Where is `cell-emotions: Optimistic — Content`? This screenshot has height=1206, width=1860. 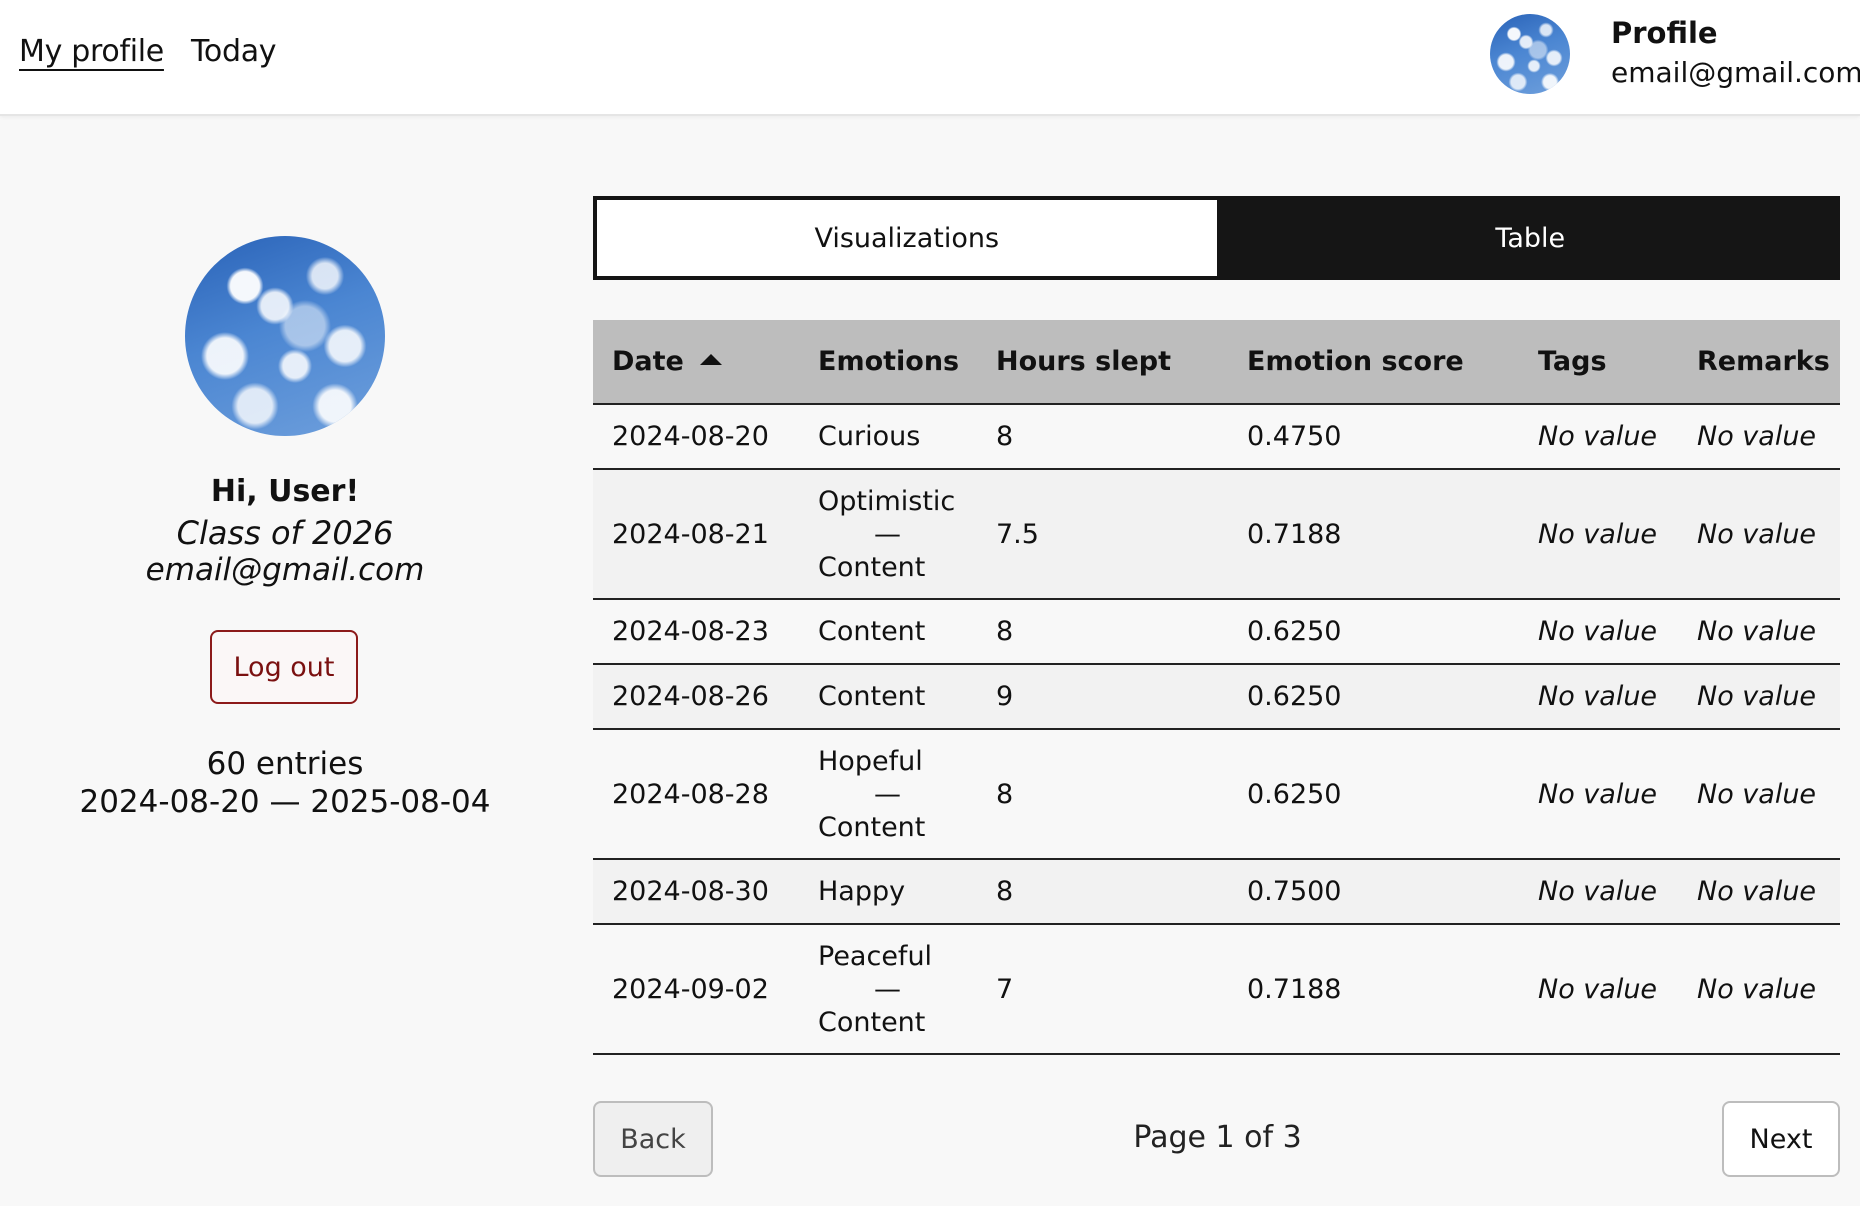
cell-emotions: Optimistic — Content is located at coordinates (888, 534).